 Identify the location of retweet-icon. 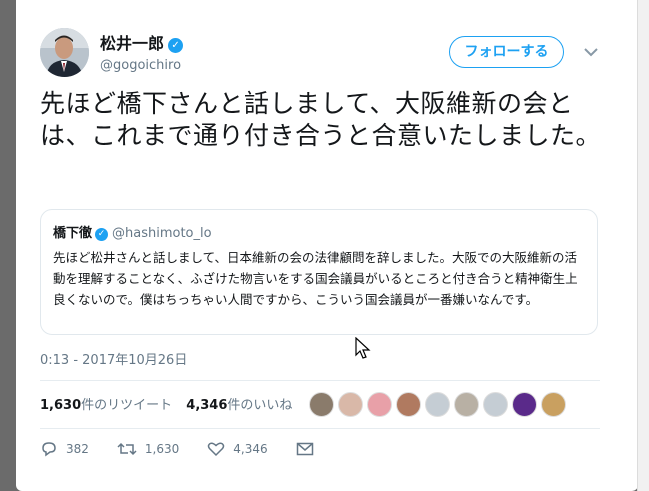
(127, 449).